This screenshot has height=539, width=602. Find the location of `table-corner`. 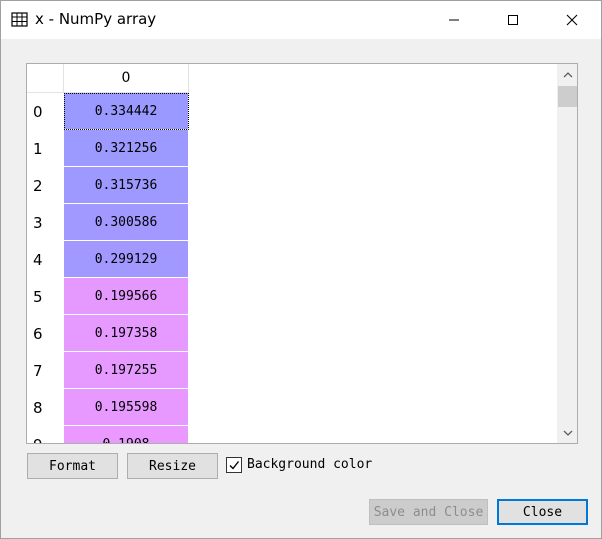

table-corner is located at coordinates (45, 78).